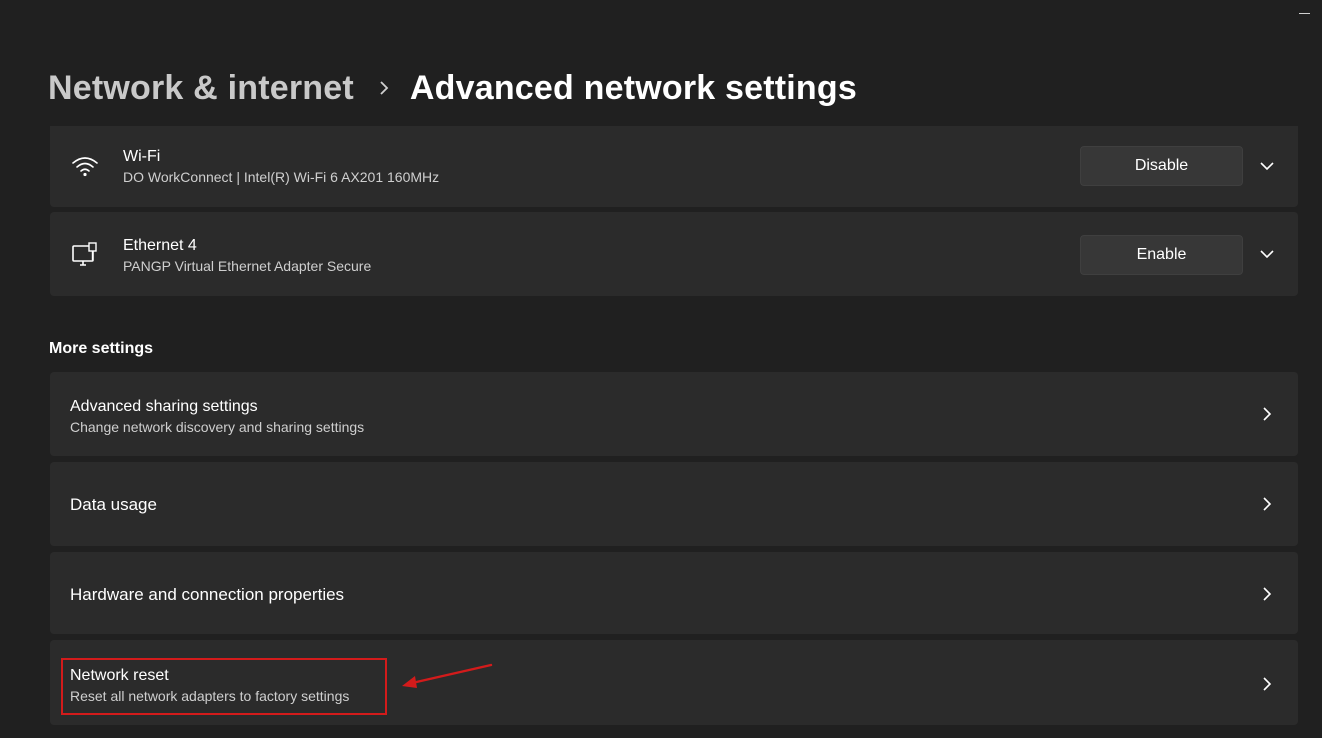 The height and width of the screenshot is (738, 1322). Describe the element at coordinates (224, 686) in the screenshot. I see `highlight-annotation` at that location.